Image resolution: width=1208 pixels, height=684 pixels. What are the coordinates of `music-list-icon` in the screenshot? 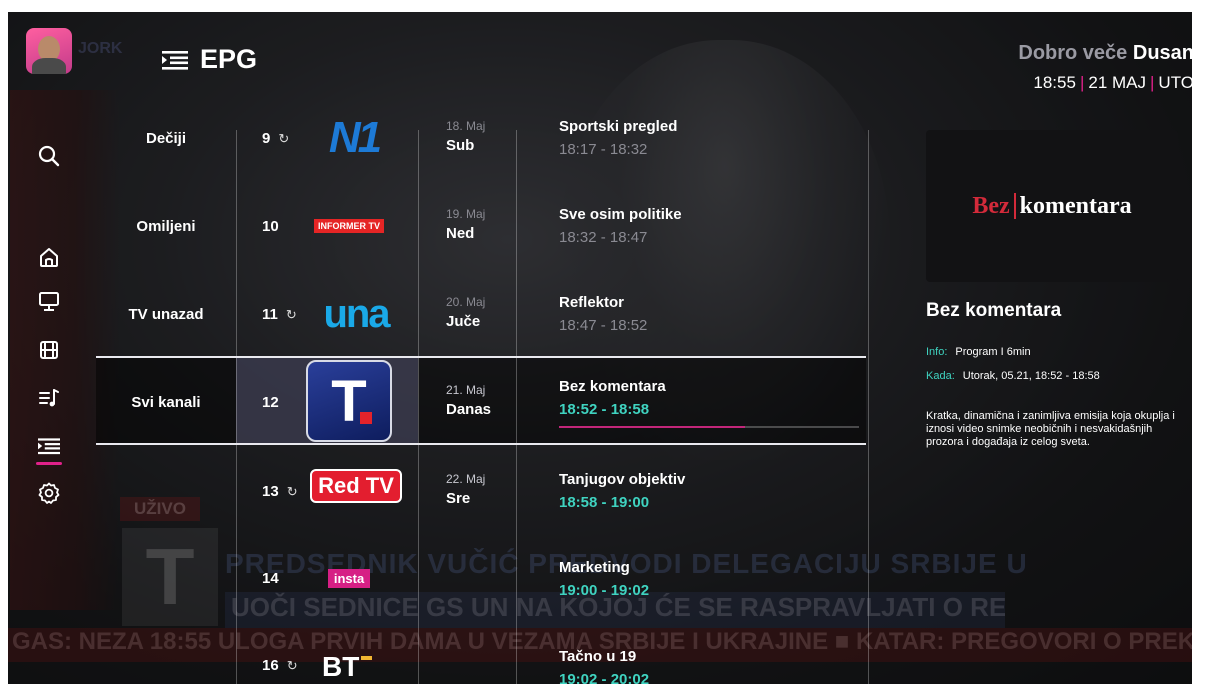 It's located at (49, 398).